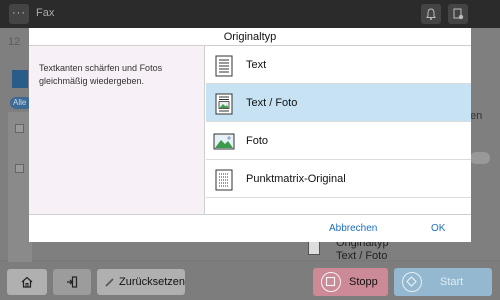 The width and height of the screenshot is (500, 300). What do you see at coordinates (338, 206) in the screenshot?
I see `option-next-partial` at bounding box center [338, 206].